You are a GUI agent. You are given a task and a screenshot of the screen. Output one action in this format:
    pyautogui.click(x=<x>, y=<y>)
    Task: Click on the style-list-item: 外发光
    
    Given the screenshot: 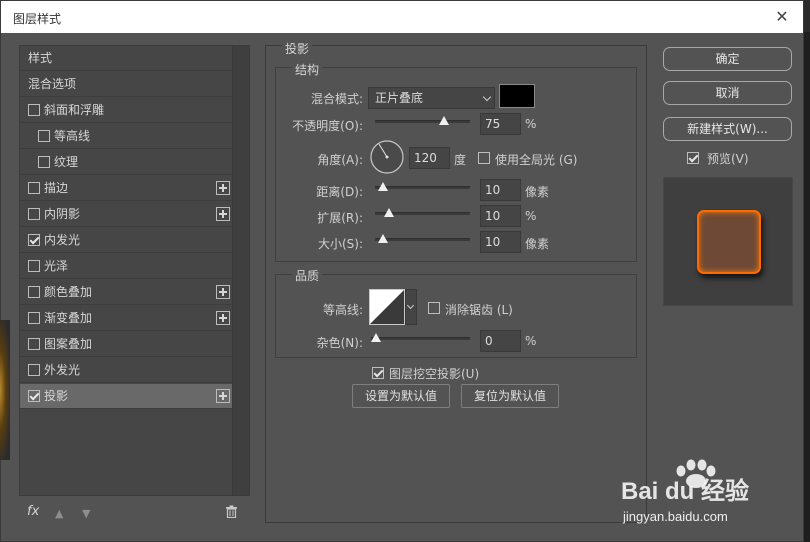 What is the action you would take?
    pyautogui.click(x=126, y=370)
    